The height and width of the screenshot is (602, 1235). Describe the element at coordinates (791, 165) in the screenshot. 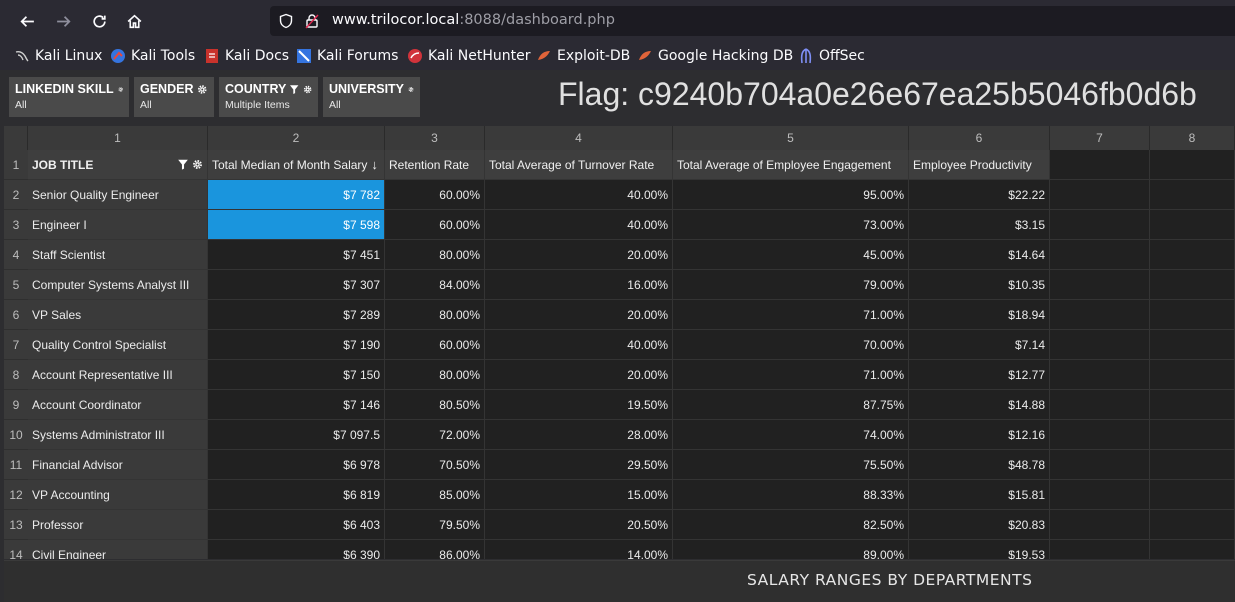

I see `engagement-header: Total Average of Employee Engagement` at that location.